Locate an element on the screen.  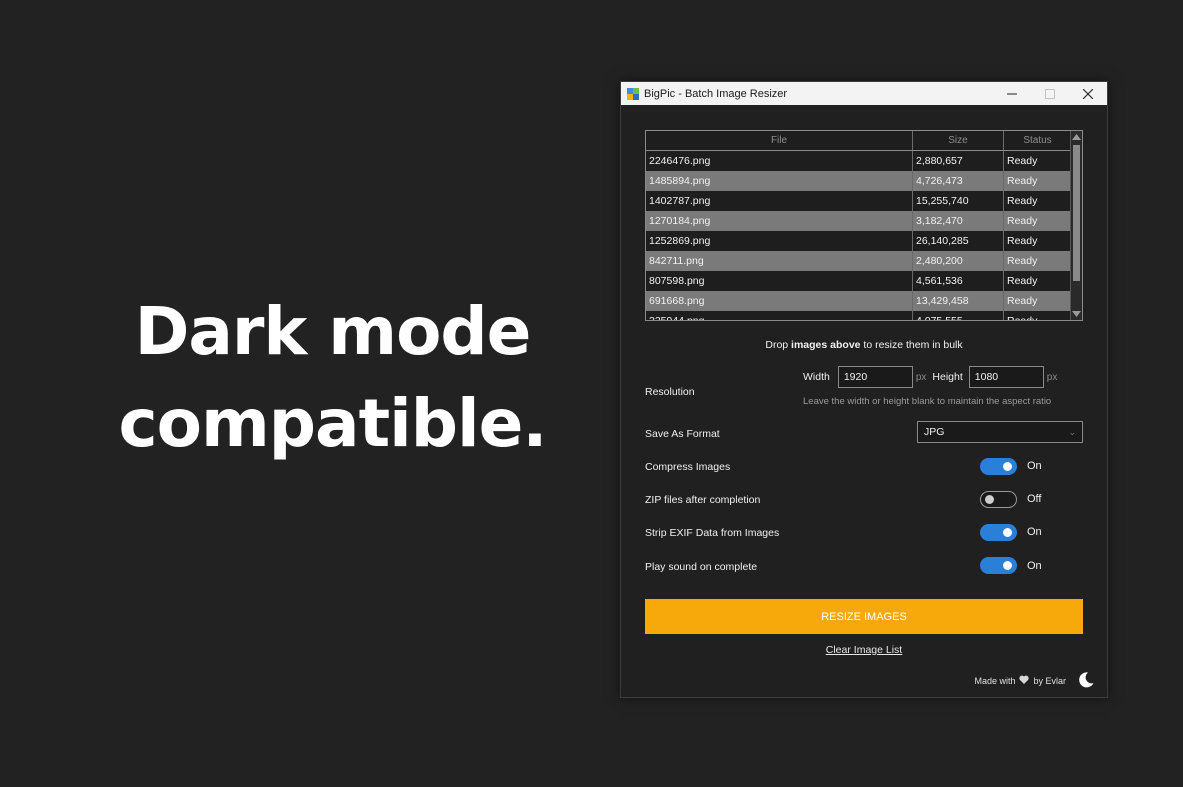
play-sound-toggle is located at coordinates (998, 565).